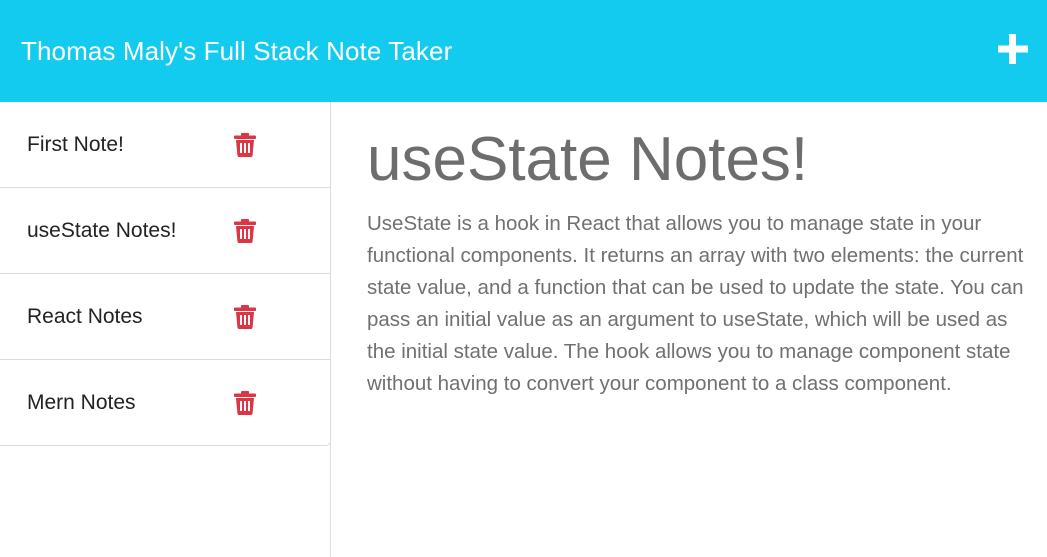 This screenshot has height=557, width=1047. Describe the element at coordinates (165, 145) in the screenshot. I see `note-list-item: First Note!` at that location.